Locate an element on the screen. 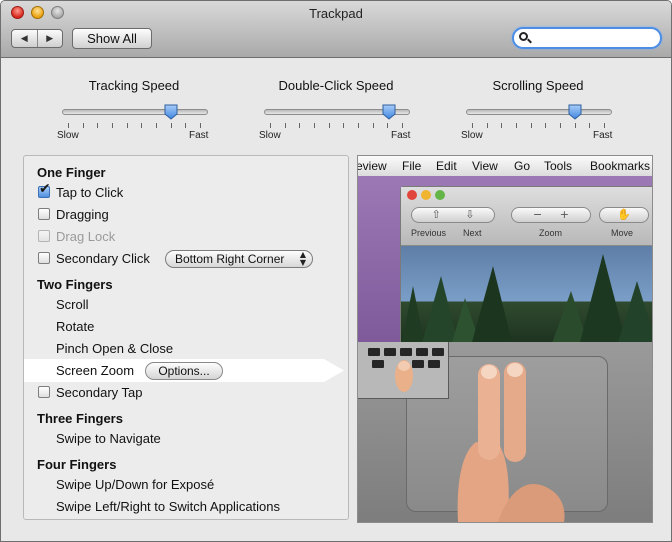 The height and width of the screenshot is (542, 672). scrolling-speed-max-label: Fast is located at coordinates (603, 135).